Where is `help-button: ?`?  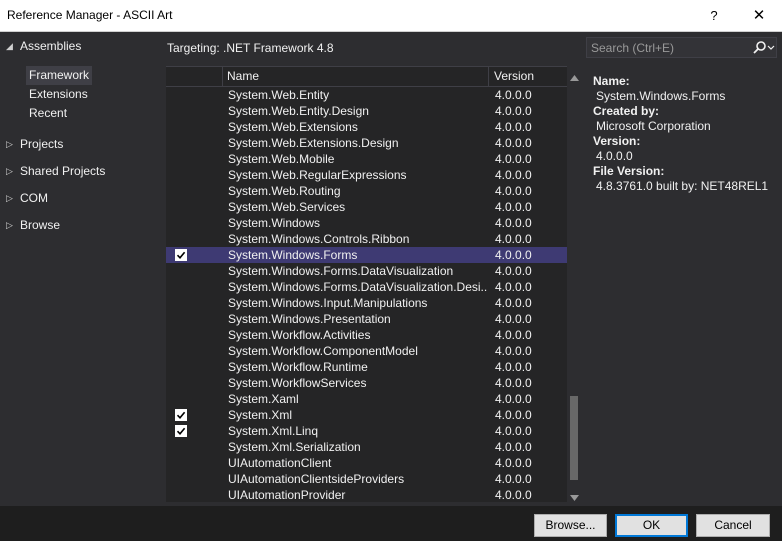
help-button: ? is located at coordinates (714, 16).